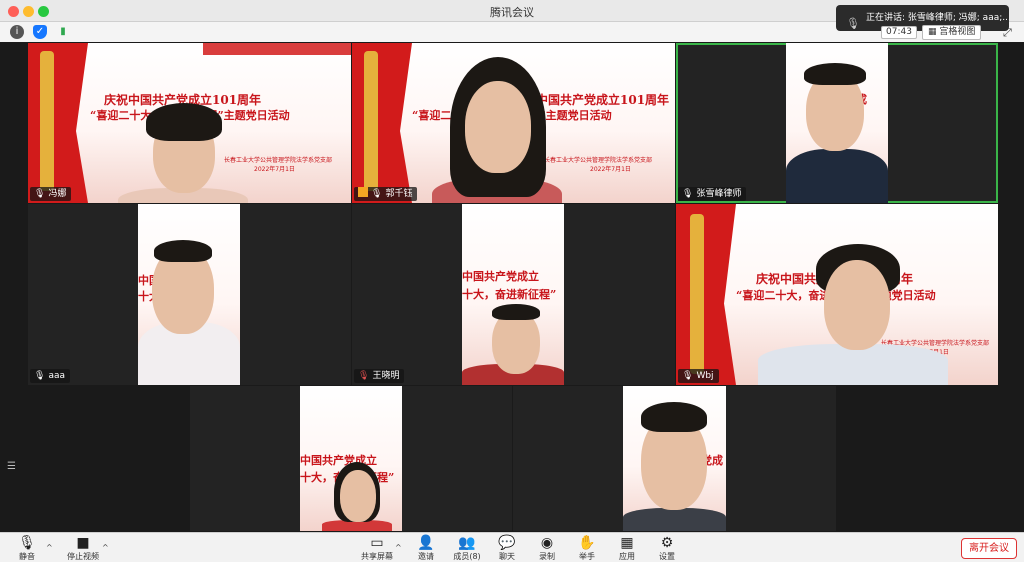 The image size is (1024, 562). I want to click on participant-name-tag: 🎙 Wbj, so click(698, 376).